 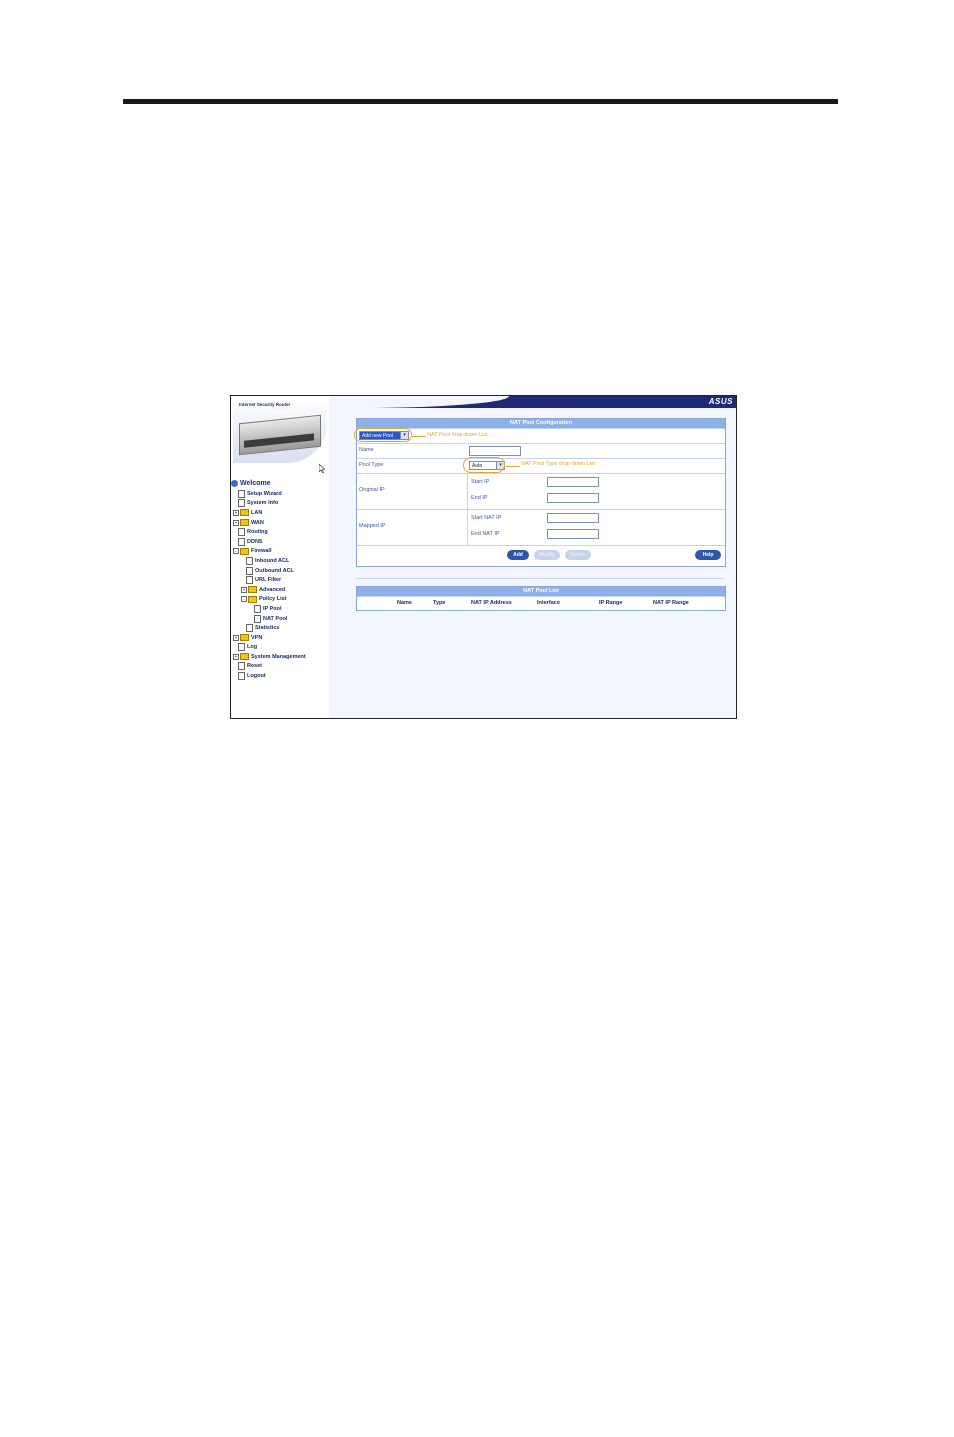 I want to click on column-header-name: Name, so click(x=404, y=603).